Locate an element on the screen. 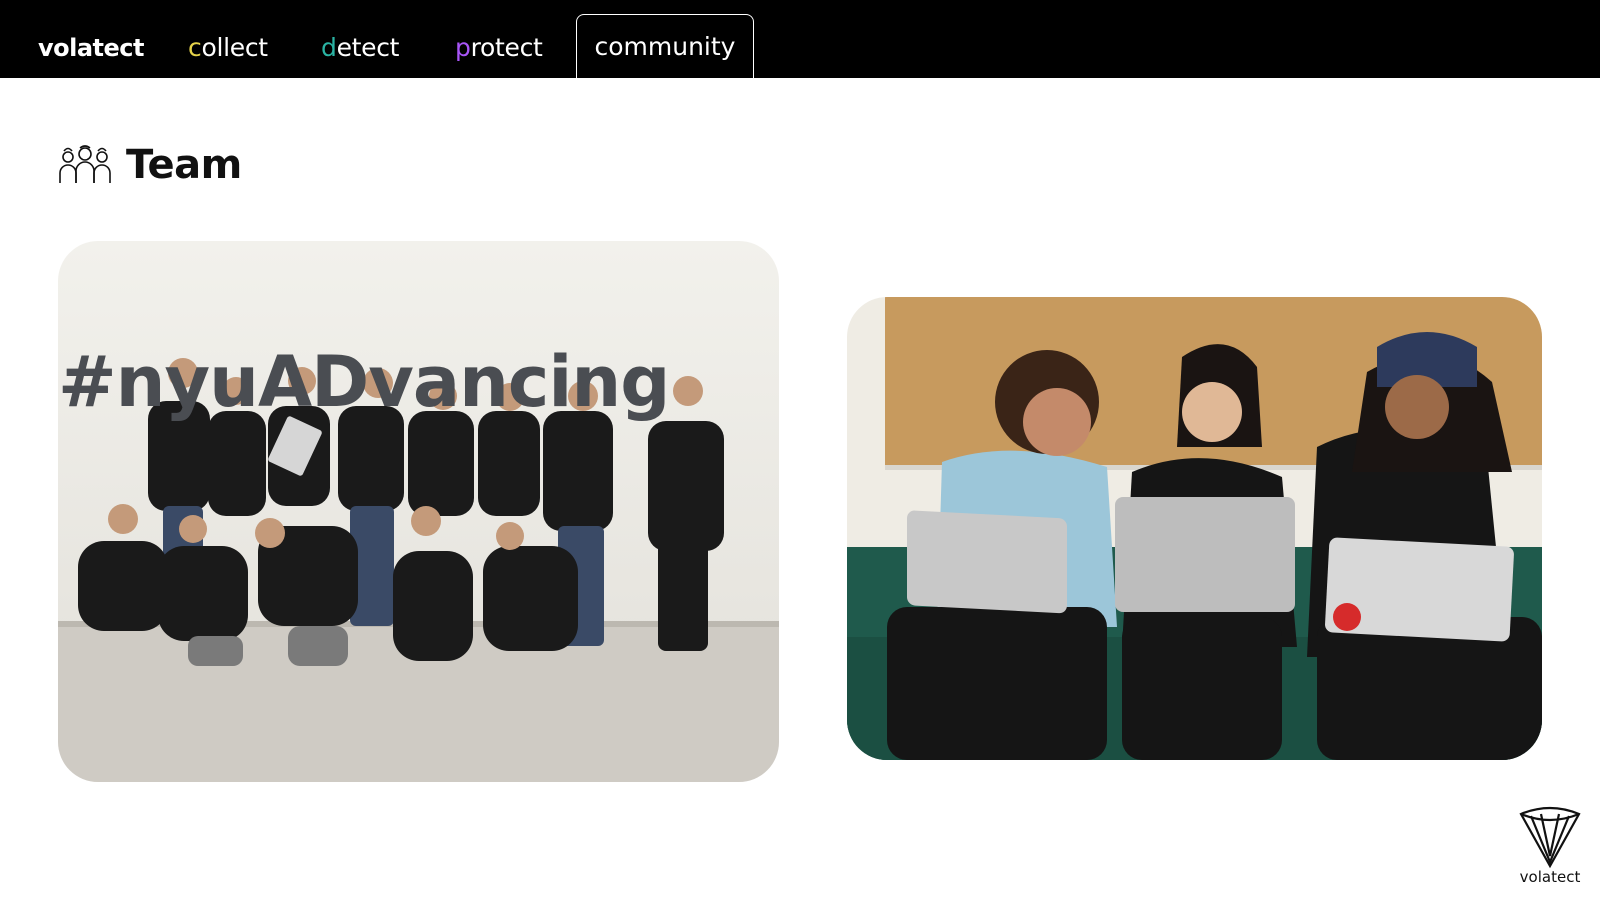 Image resolution: width=1600 pixels, height=900 pixels. brand-logo-text: volatect is located at coordinates (91, 48).